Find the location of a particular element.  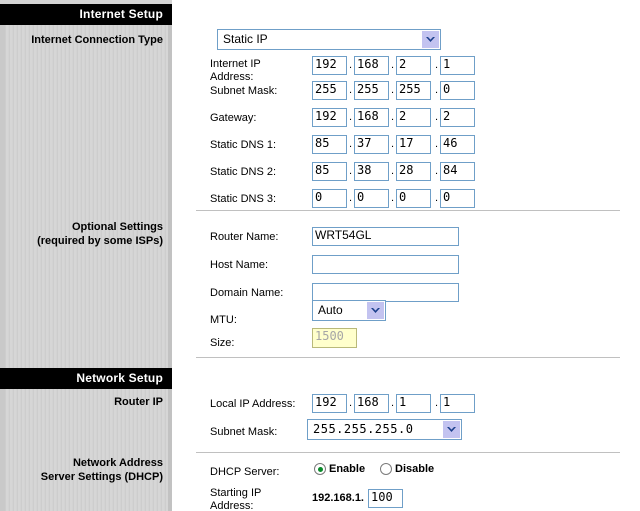

static-dns-2-octet-1: 85 is located at coordinates (329, 171).